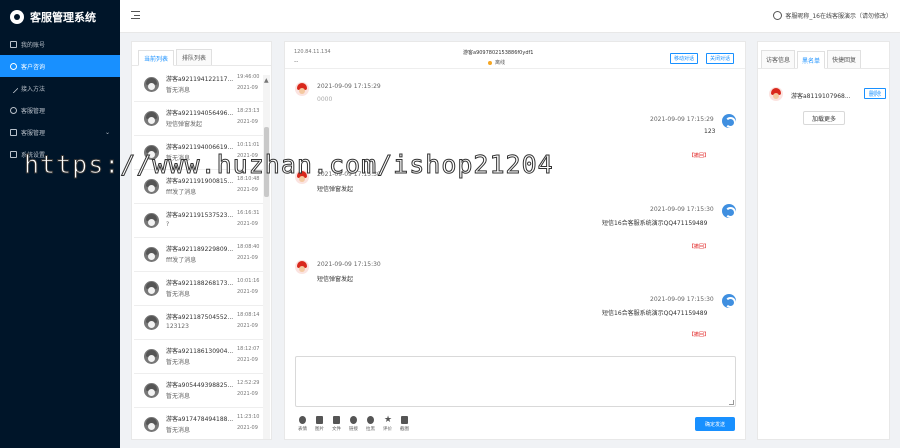 The height and width of the screenshot is (448, 900). I want to click on rate-button: ★ 评价, so click(387, 424).